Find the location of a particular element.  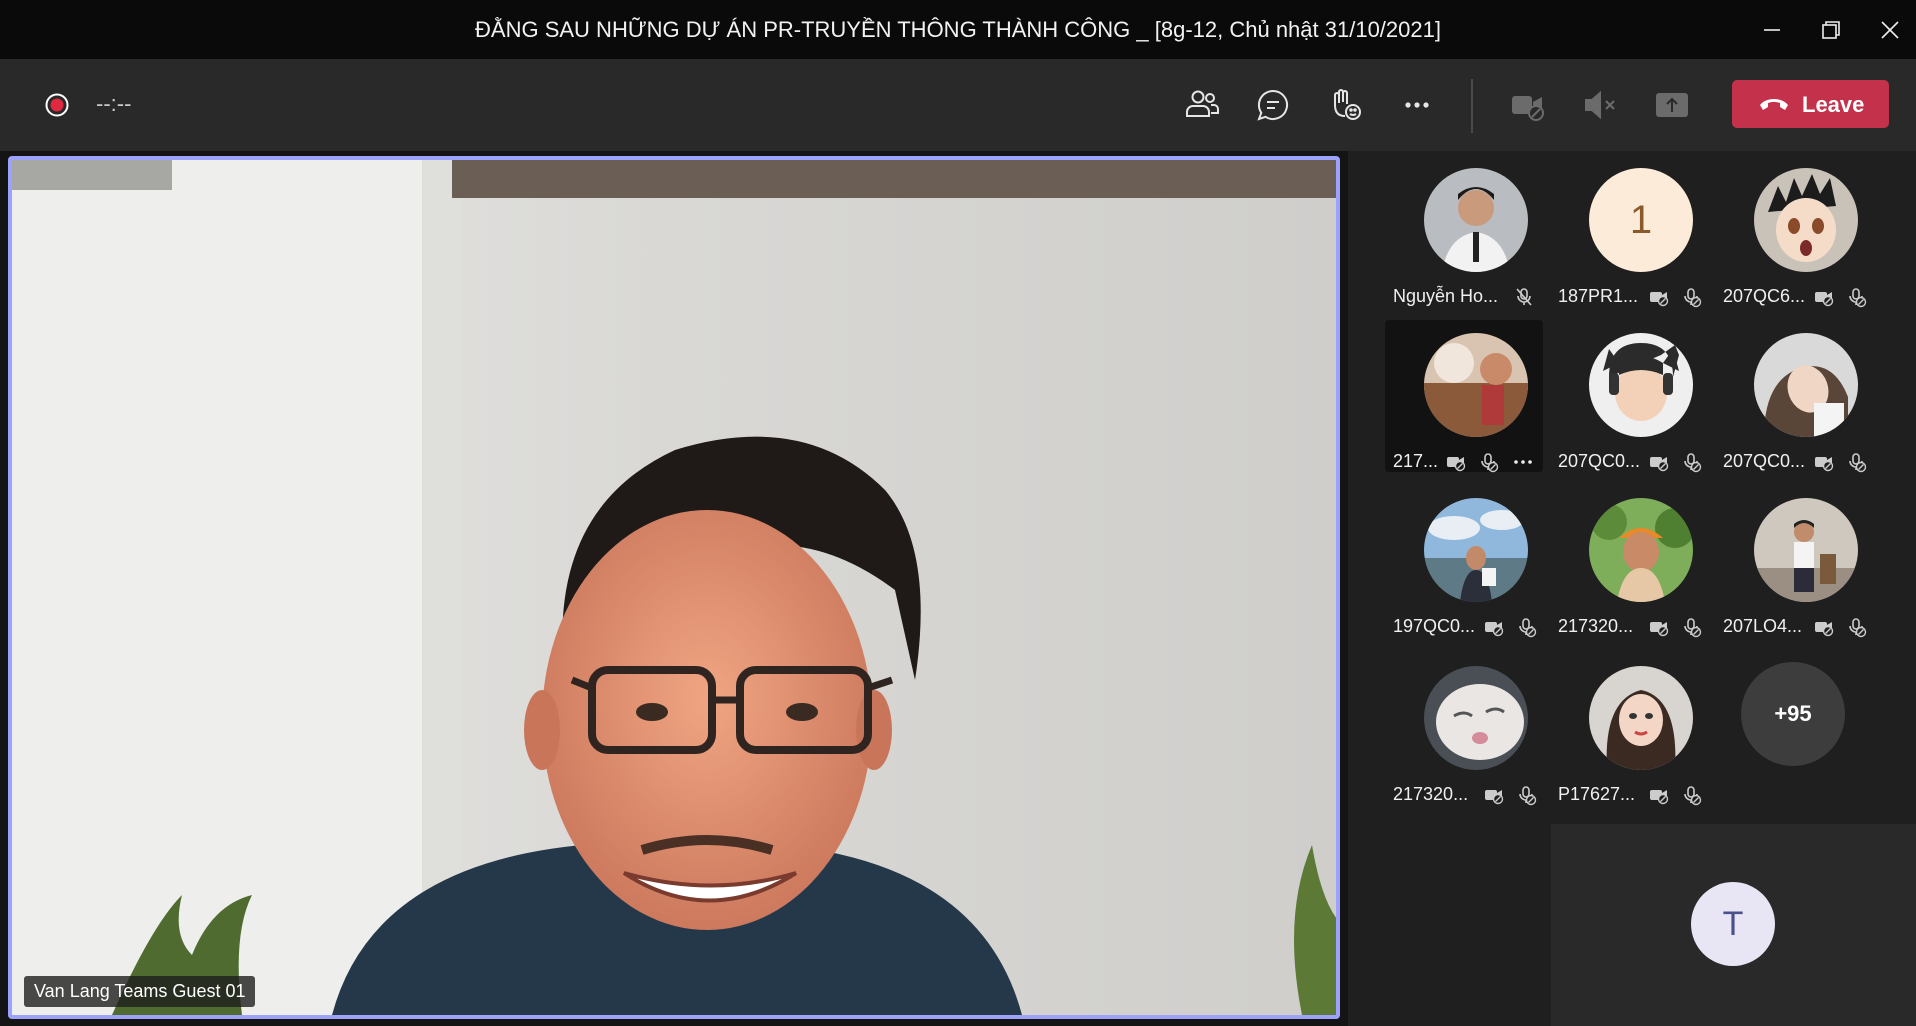

meeting-timer: --:-- is located at coordinates (114, 103).